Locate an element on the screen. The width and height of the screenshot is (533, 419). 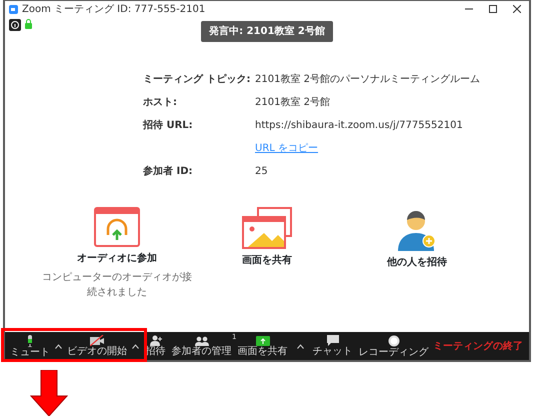
video-button: ビデオの開始 is located at coordinates (97, 346).